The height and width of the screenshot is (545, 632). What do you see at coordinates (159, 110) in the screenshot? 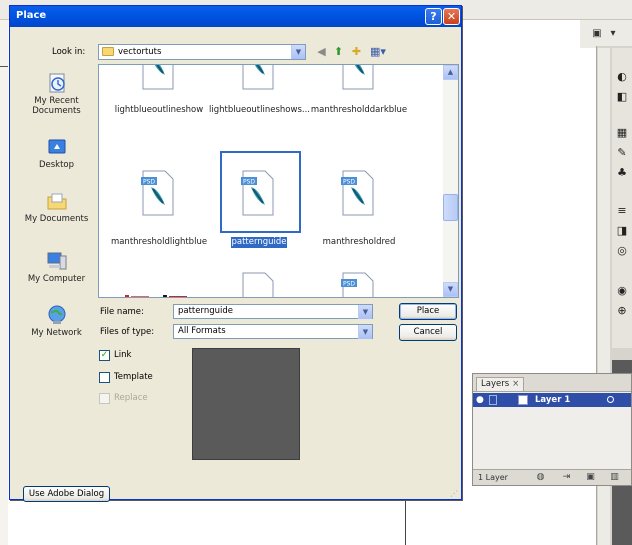
I see `file-name: lightblueoutlineshow` at bounding box center [159, 110].